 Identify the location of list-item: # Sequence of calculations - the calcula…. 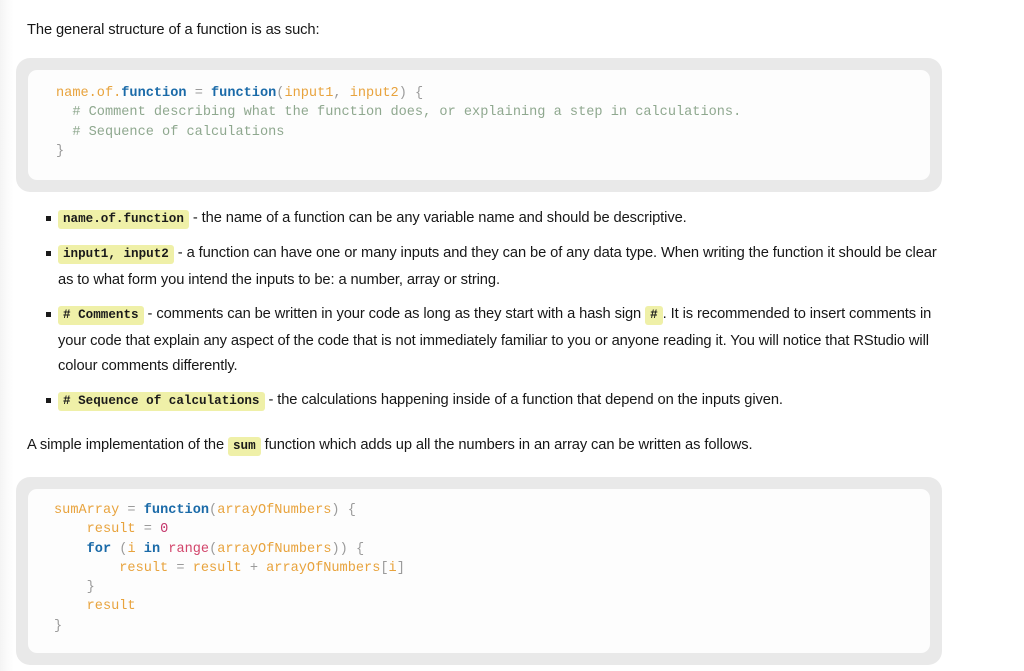
(482, 401).